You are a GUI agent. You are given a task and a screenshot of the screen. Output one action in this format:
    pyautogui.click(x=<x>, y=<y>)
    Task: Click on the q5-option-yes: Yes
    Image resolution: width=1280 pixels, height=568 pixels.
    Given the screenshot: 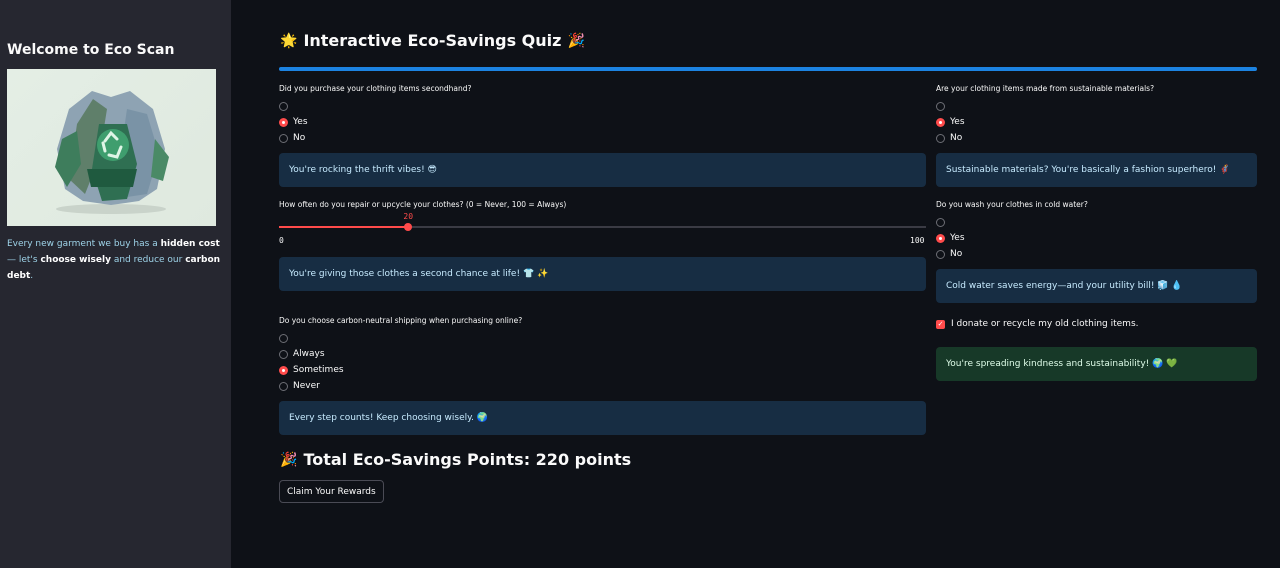 What is the action you would take?
    pyautogui.click(x=950, y=238)
    